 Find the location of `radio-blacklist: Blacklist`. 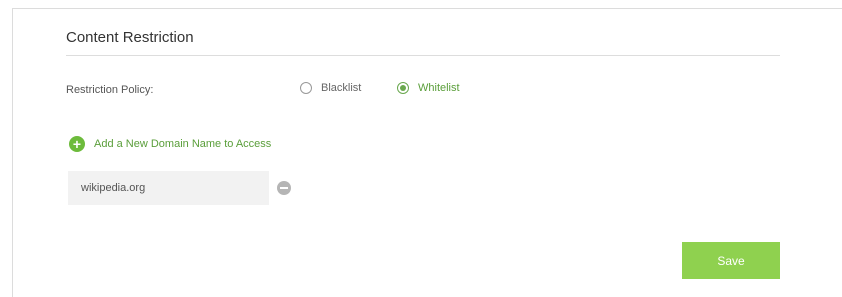

radio-blacklist: Blacklist is located at coordinates (330, 88).